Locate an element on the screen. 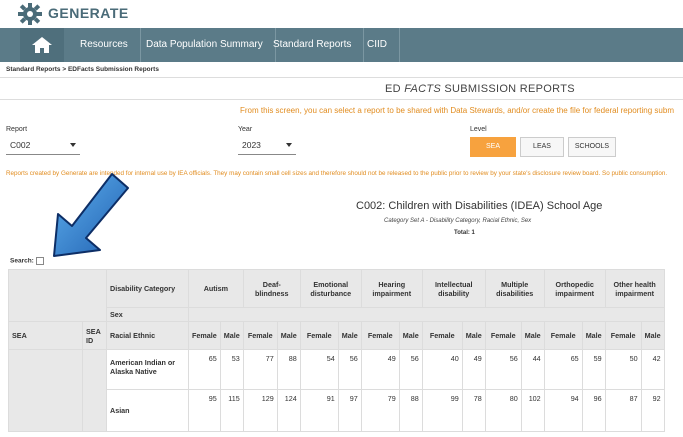 Image resolution: width=683 pixels, height=437 pixels. value-cell: 79 is located at coordinates (380, 410).